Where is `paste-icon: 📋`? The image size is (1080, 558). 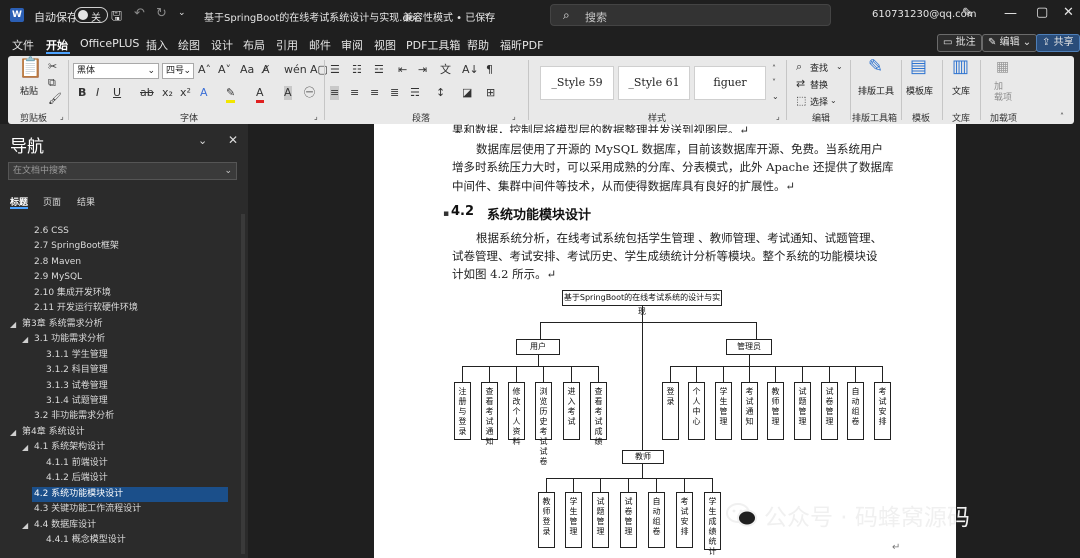
paste-icon: 📋 is located at coordinates (30, 67).